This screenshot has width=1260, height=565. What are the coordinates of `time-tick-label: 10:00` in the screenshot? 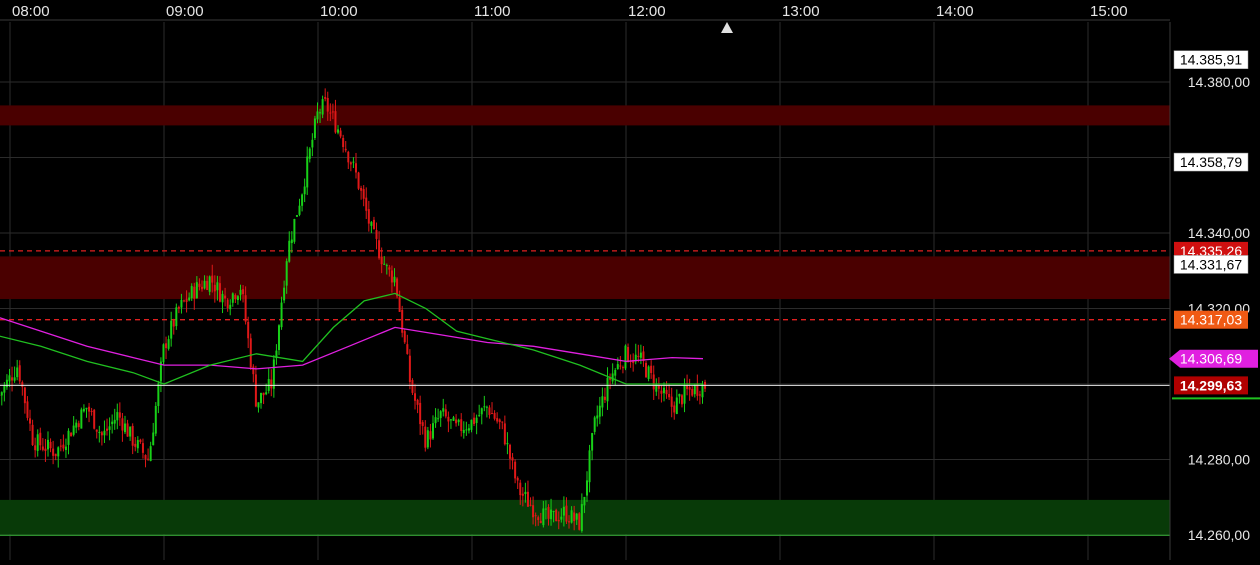 It's located at (339, 11).